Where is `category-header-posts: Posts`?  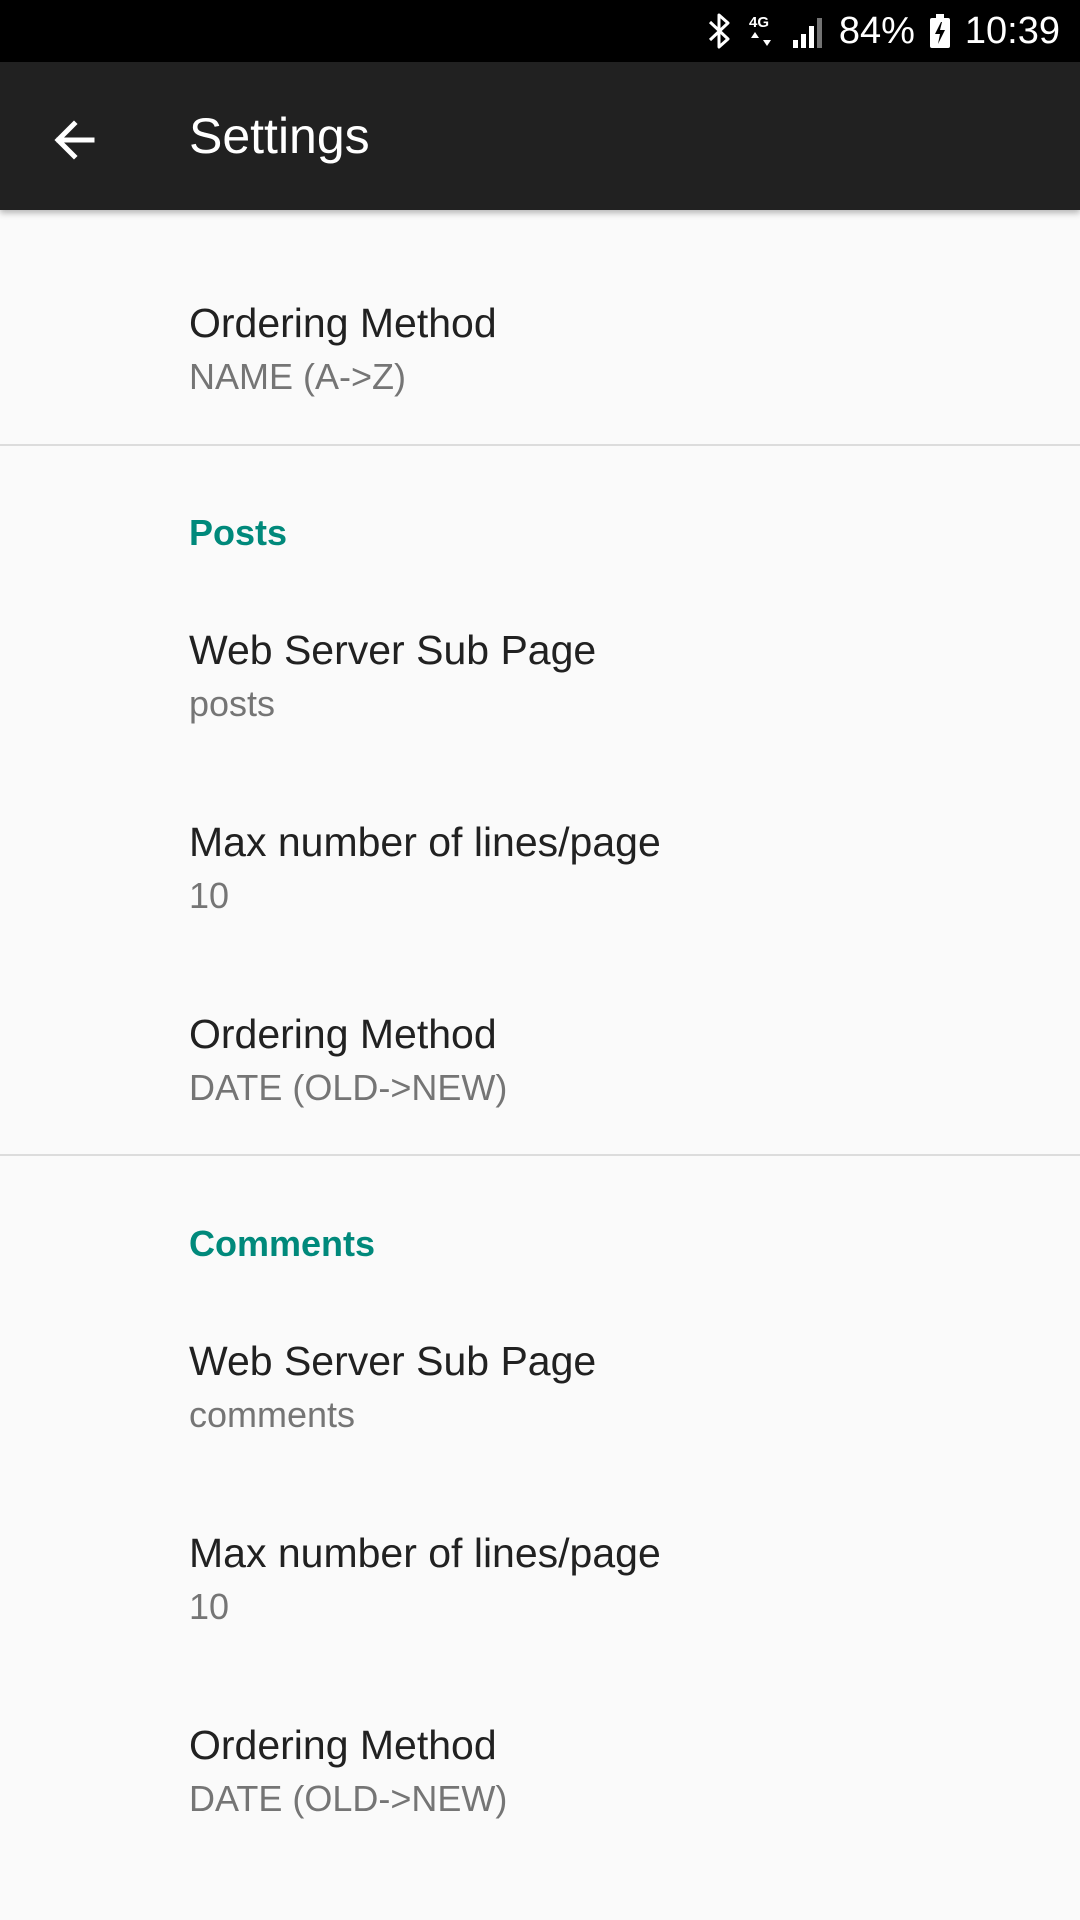
category-header-posts: Posts is located at coordinates (238, 532).